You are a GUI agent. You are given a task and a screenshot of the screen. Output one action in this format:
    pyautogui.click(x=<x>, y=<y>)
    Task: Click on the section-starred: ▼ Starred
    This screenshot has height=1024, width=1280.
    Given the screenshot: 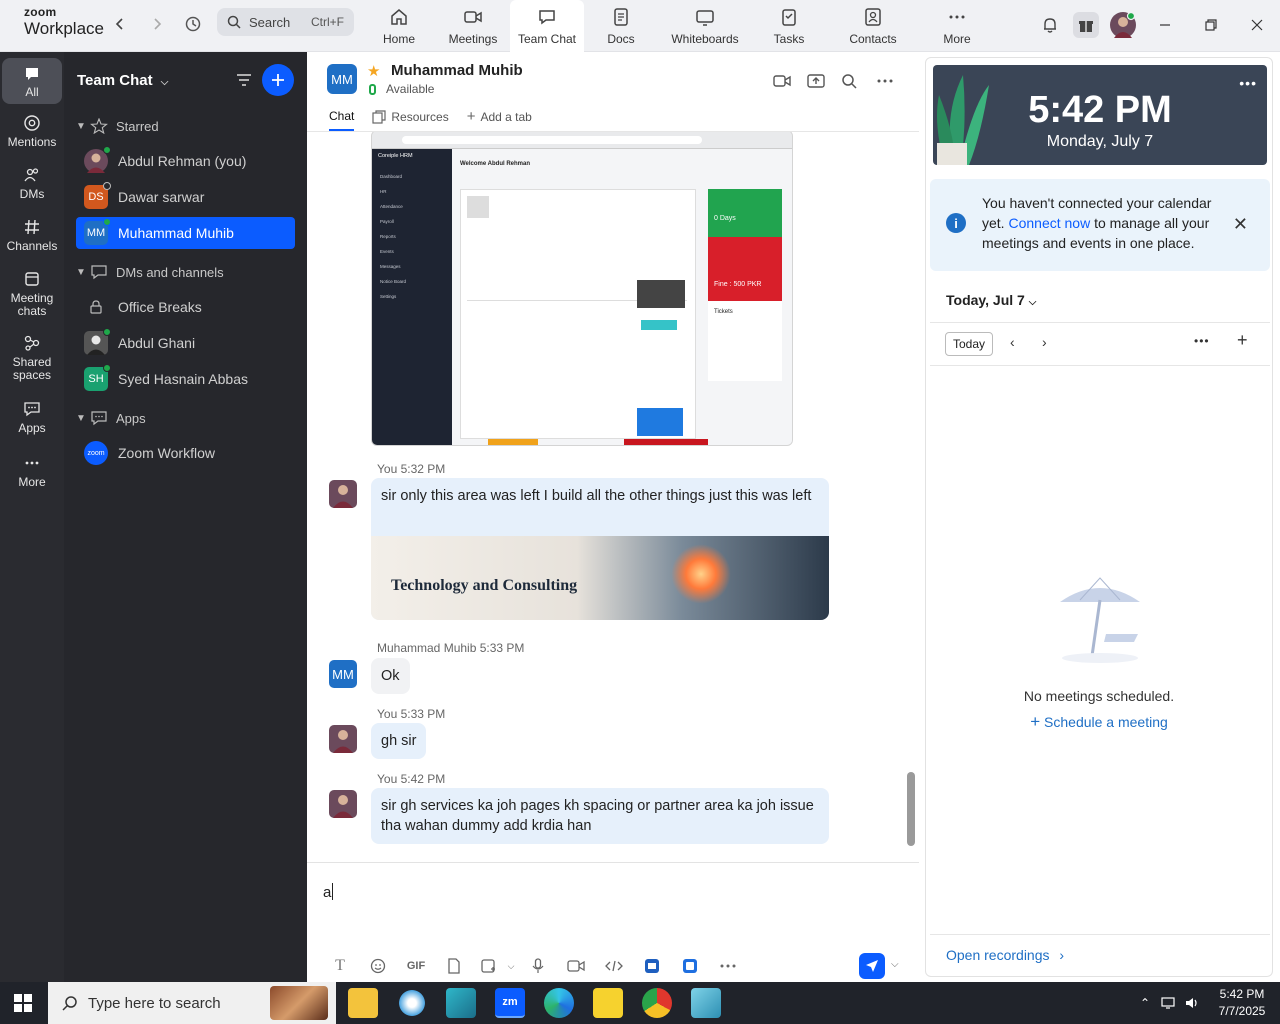 What is the action you would take?
    pyautogui.click(x=117, y=126)
    